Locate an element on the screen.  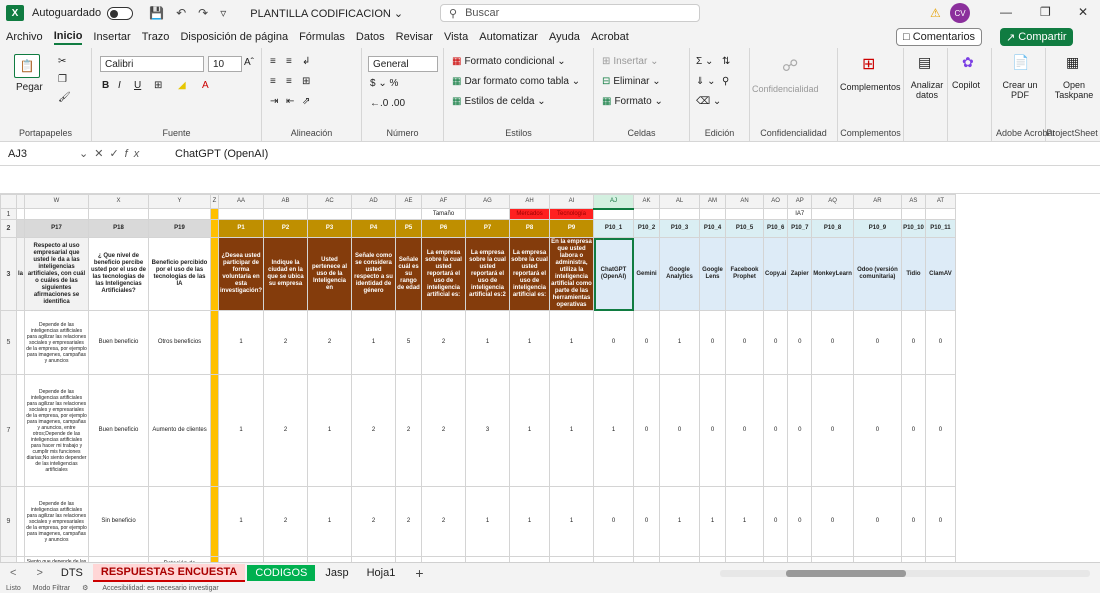
col-header-ah: AH is located at coordinates (530, 201).